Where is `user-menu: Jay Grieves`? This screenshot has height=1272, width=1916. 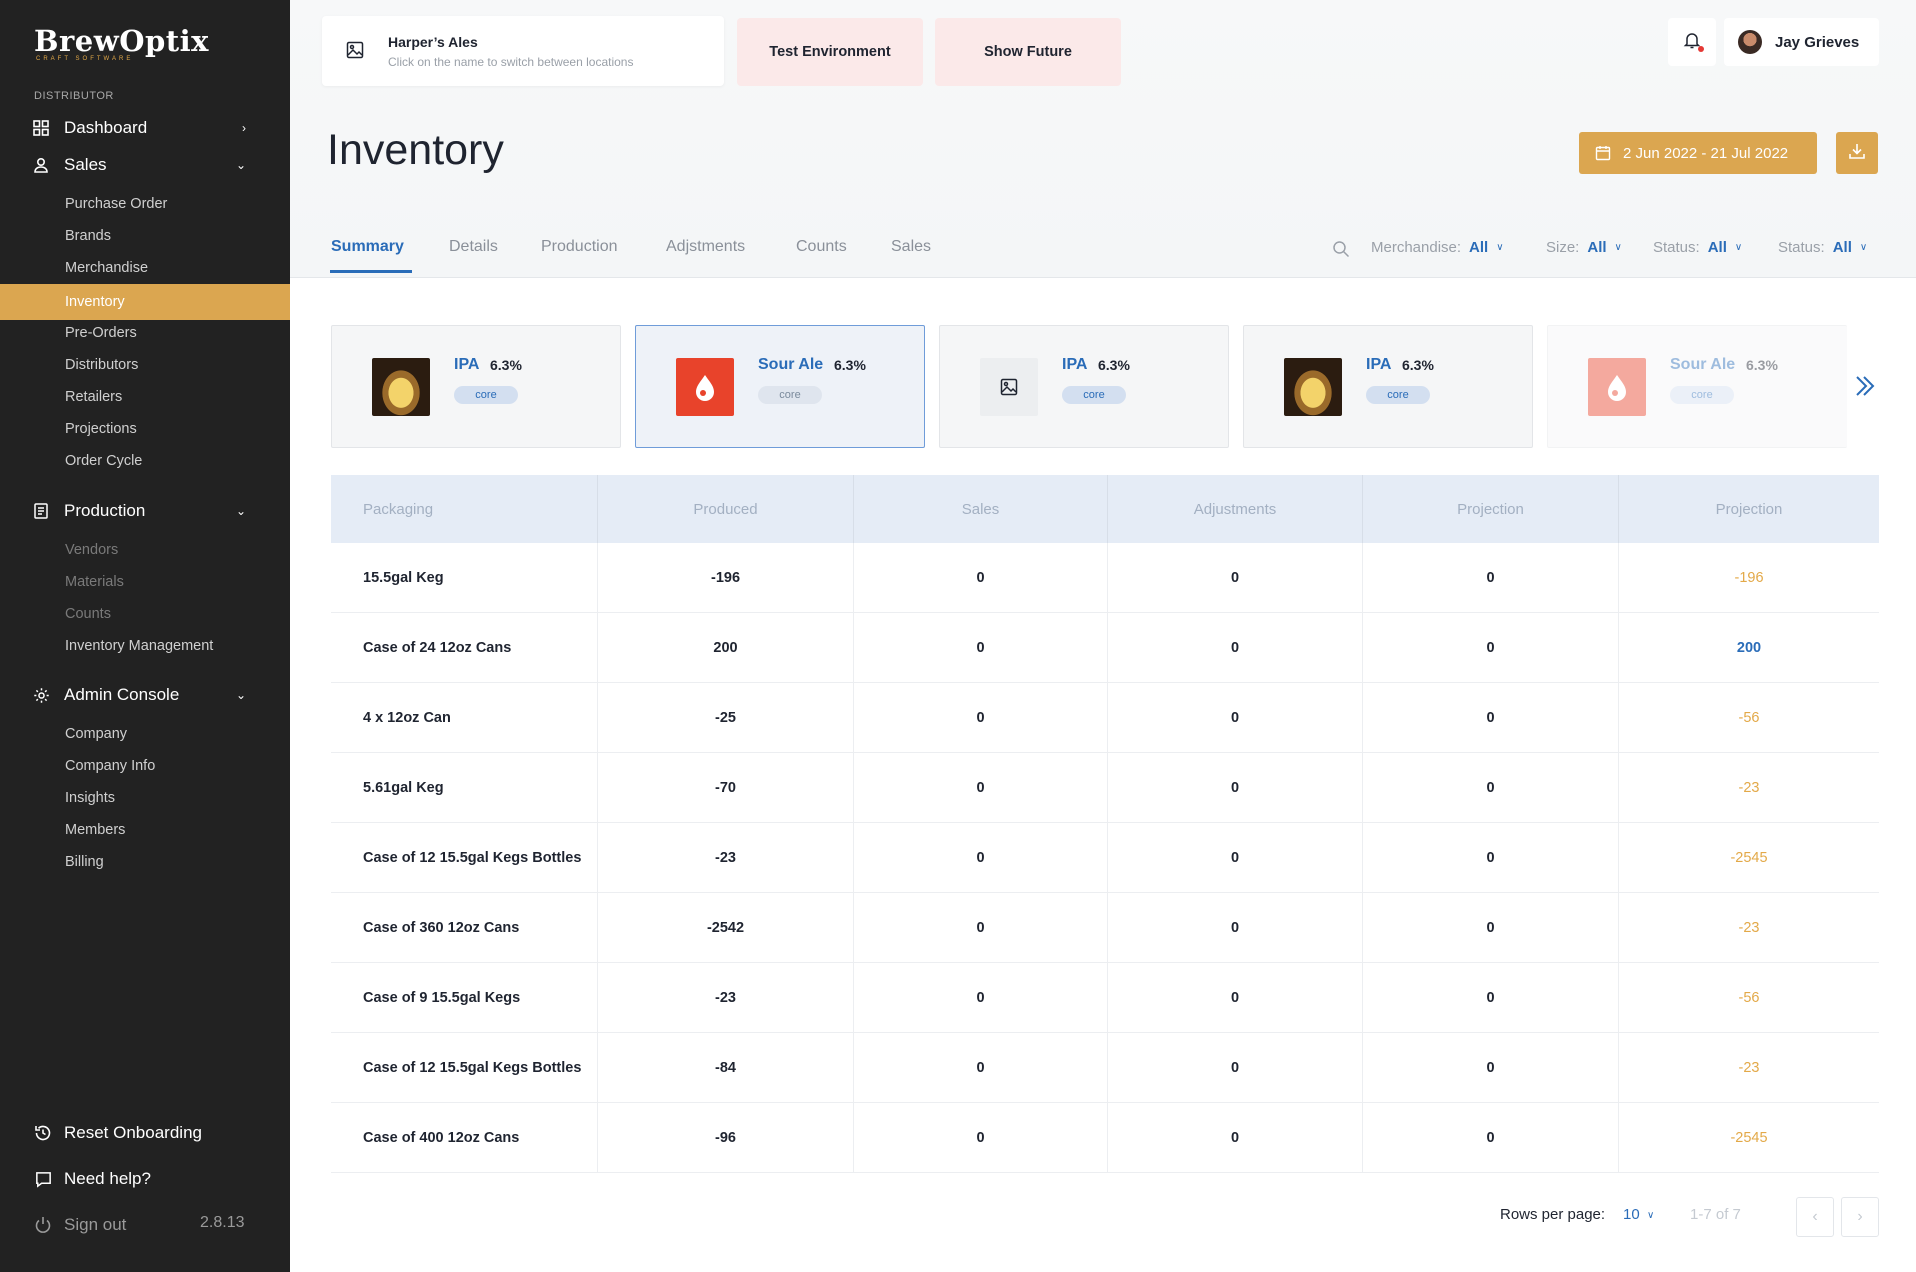 user-menu: Jay Grieves is located at coordinates (1801, 42).